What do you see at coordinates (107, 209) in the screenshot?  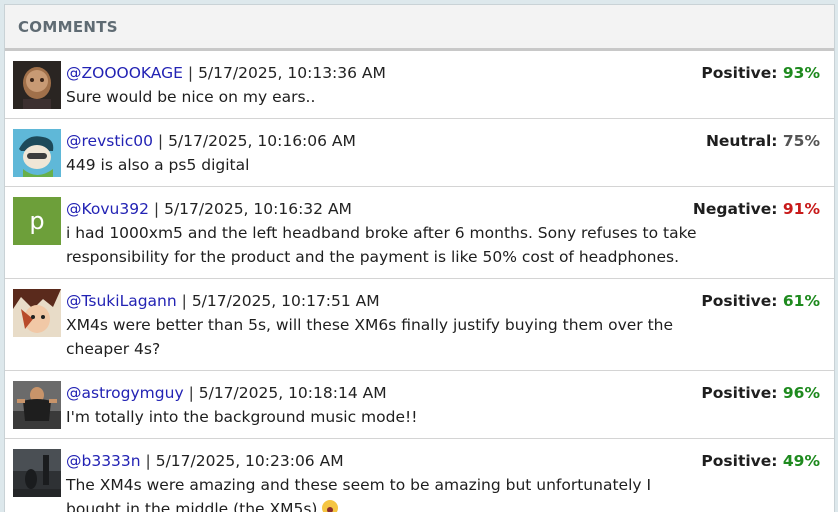 I see `comment-username: @Kovu392` at bounding box center [107, 209].